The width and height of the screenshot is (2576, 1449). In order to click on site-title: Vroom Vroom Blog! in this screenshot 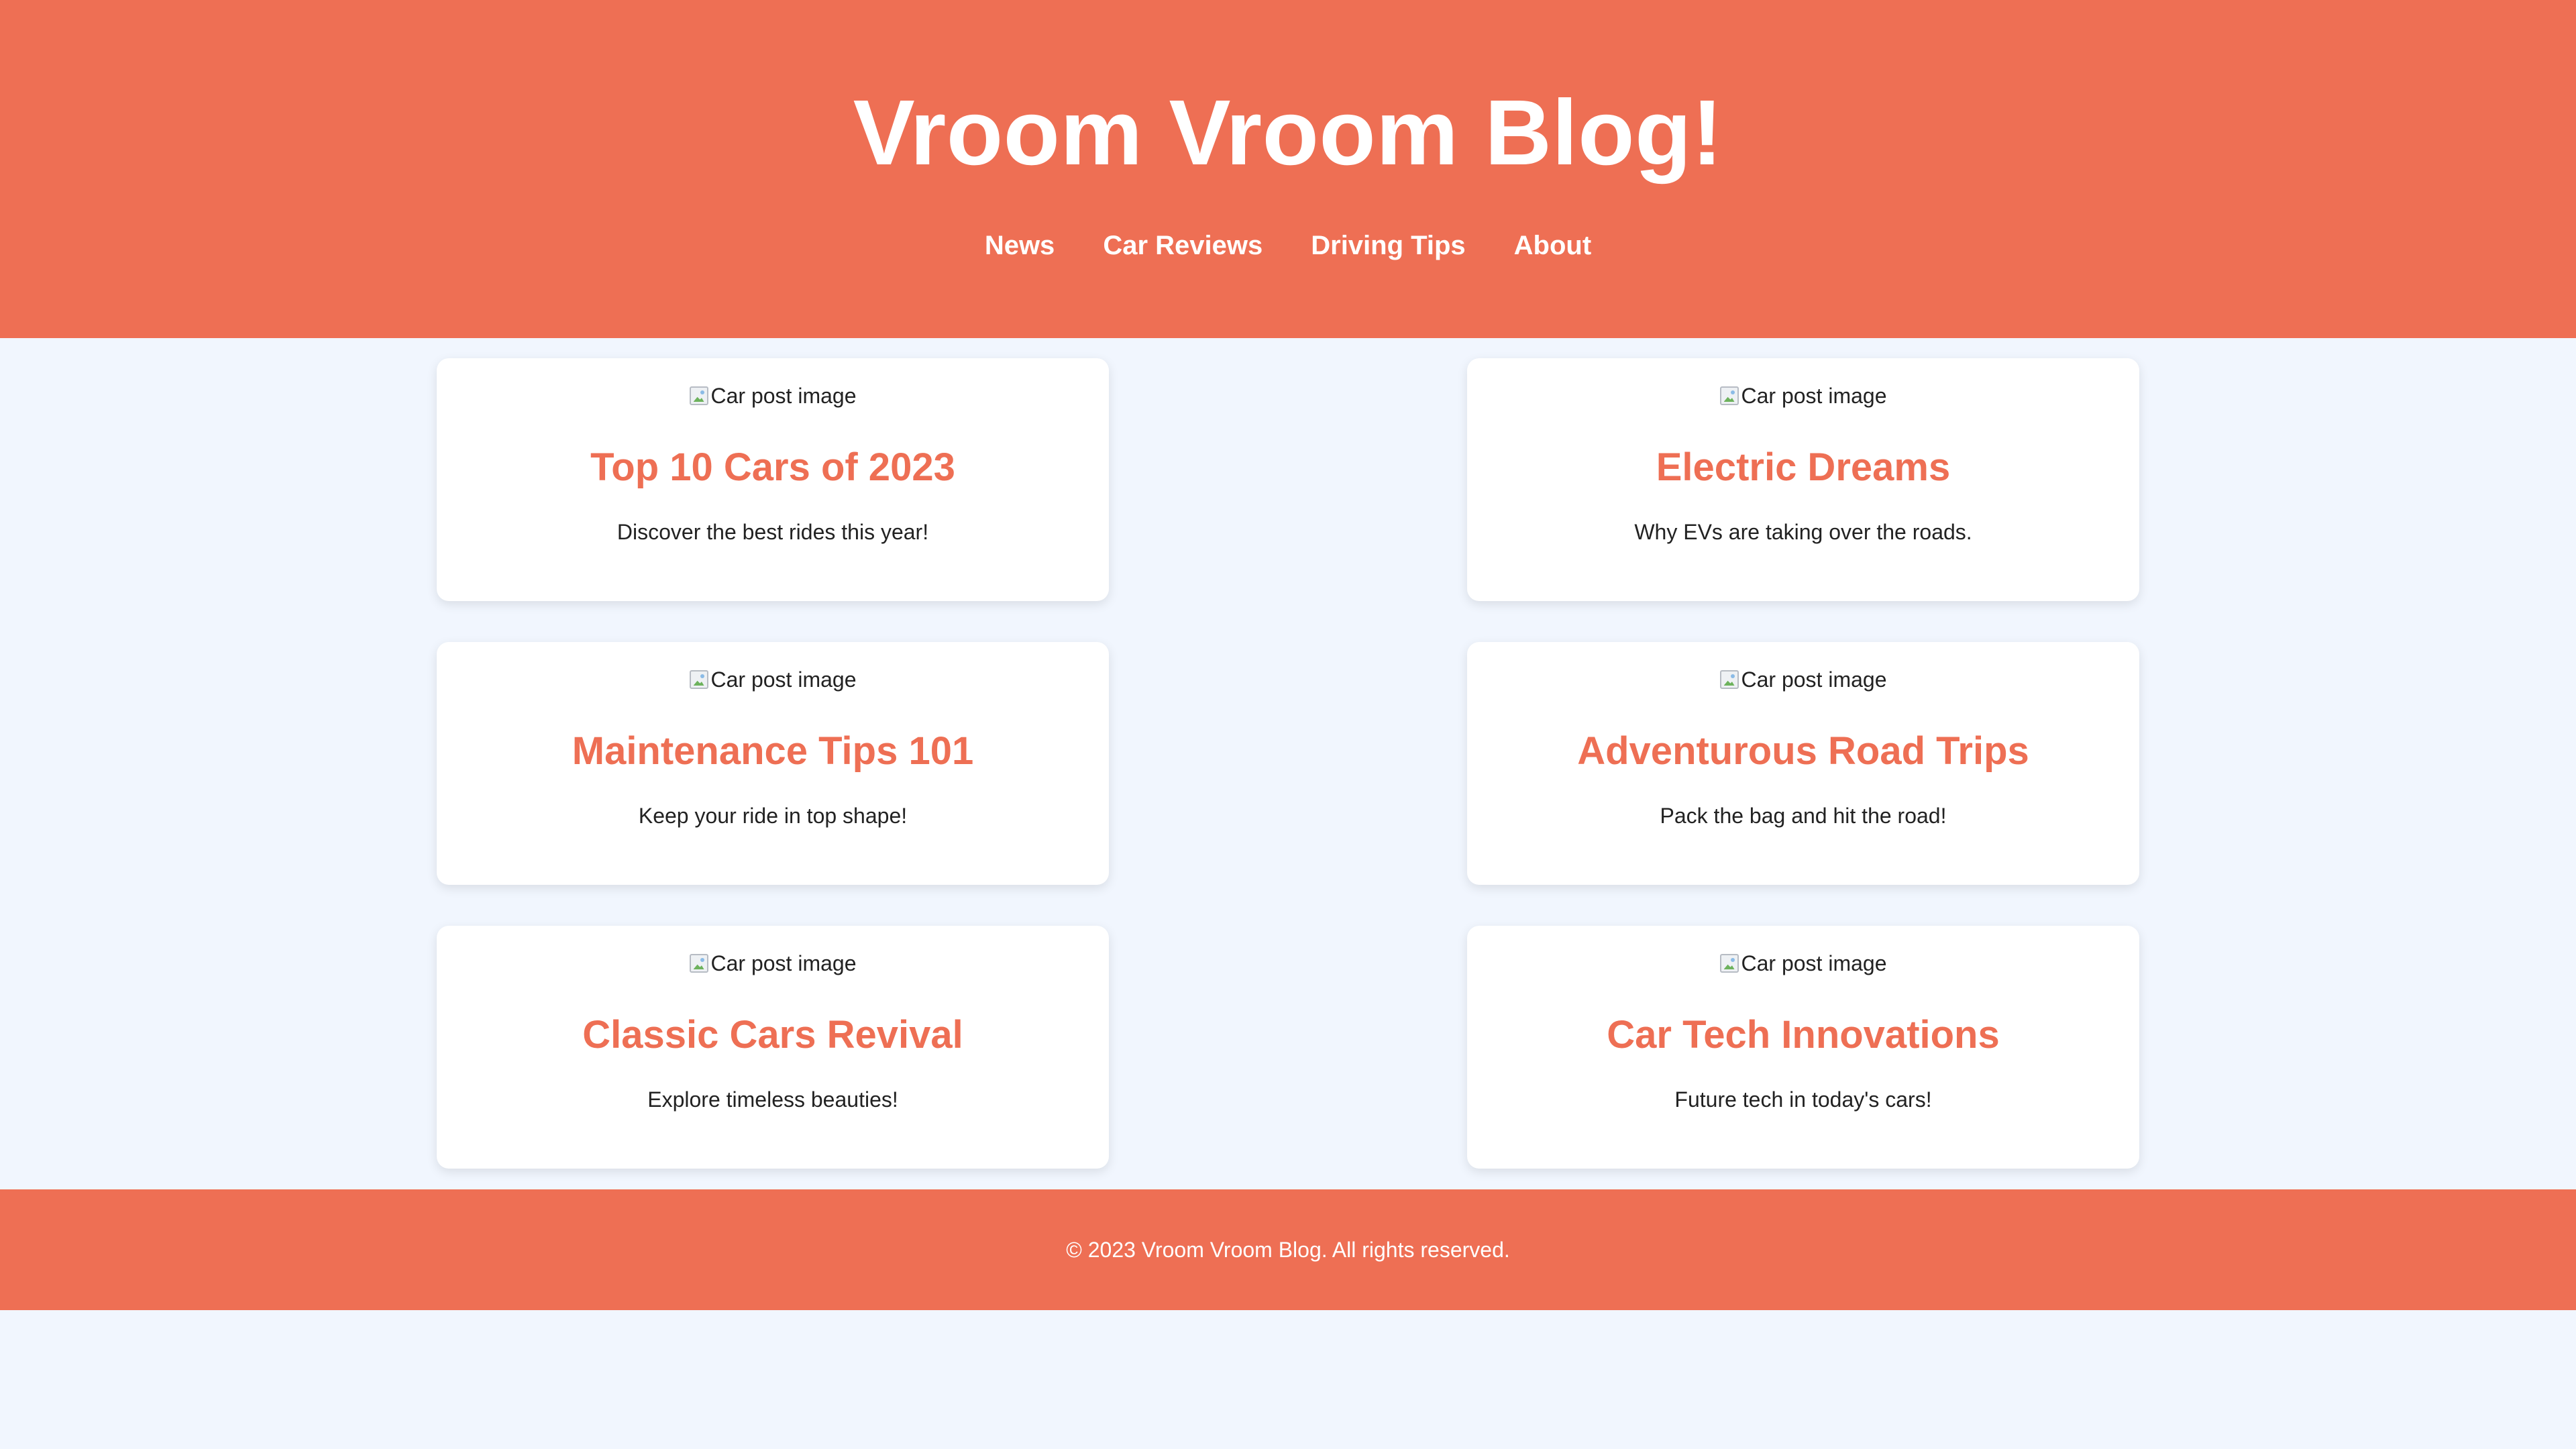, I will do `click(1288, 132)`.